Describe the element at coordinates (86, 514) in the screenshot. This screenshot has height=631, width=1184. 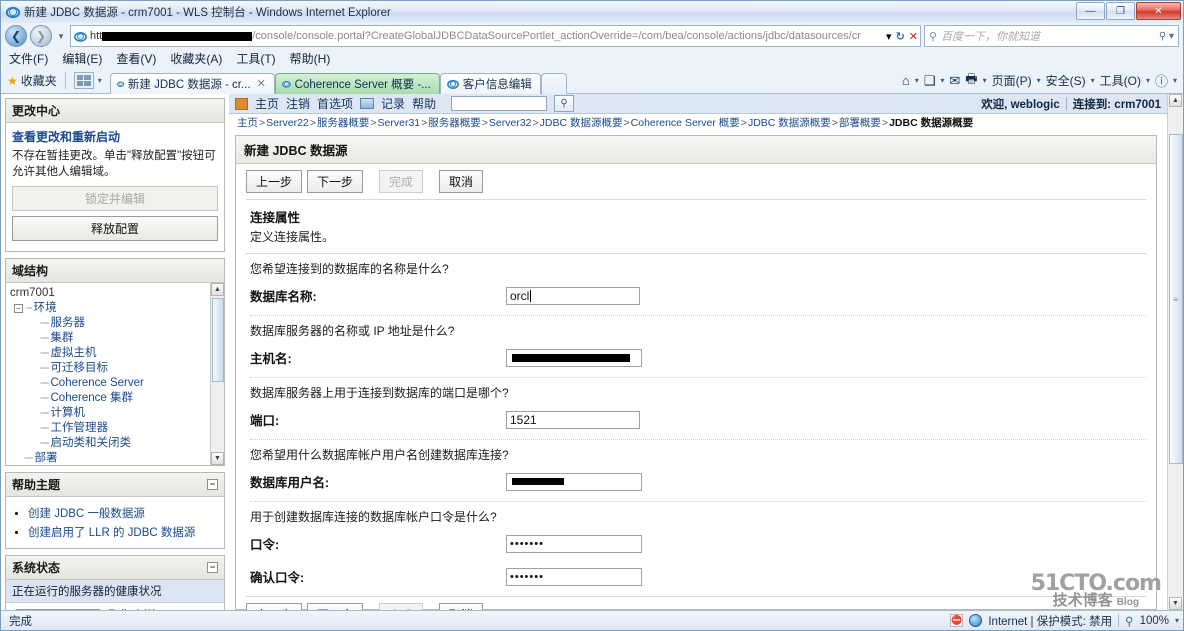
I see `help-topic-link-generic: 创建 JDBC 一般数据源` at that location.